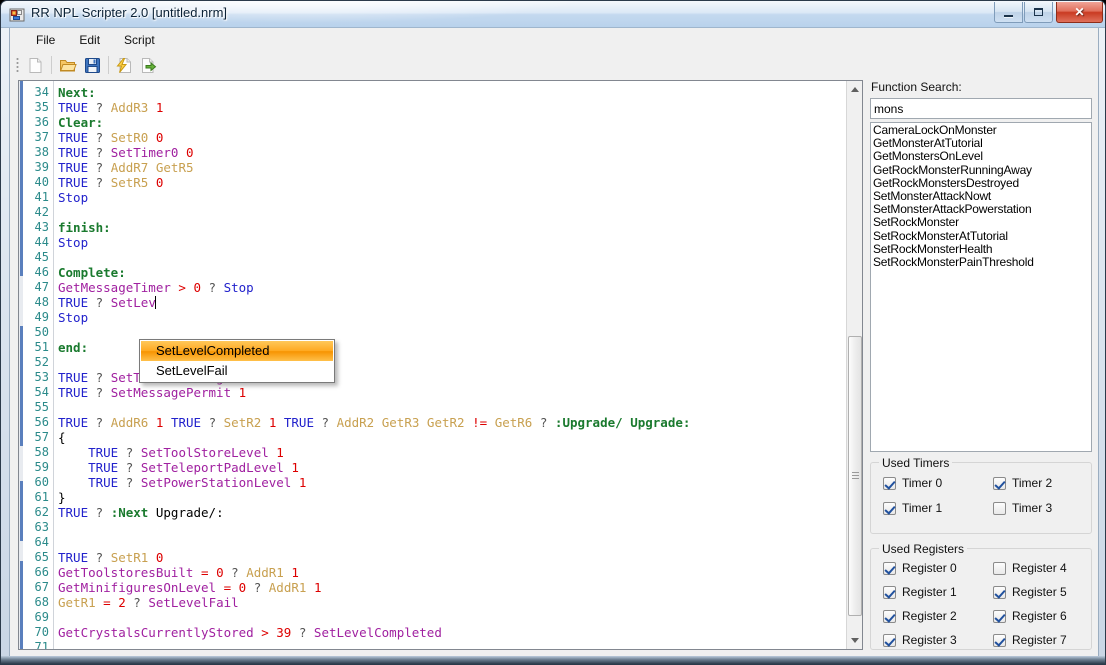 This screenshot has height=665, width=1106. What do you see at coordinates (110, 182) in the screenshot?
I see `code-line: TRUE ? SetR5 0` at bounding box center [110, 182].